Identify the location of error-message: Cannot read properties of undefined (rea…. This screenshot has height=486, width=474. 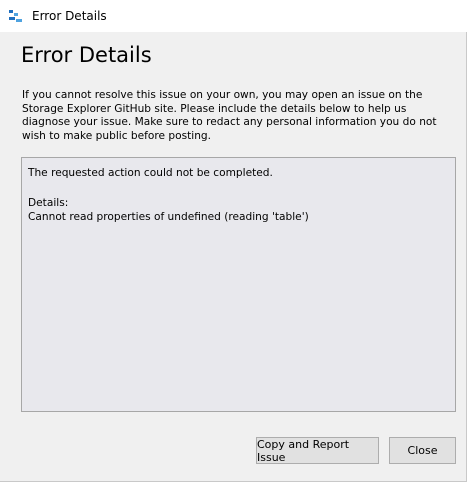
(168, 217).